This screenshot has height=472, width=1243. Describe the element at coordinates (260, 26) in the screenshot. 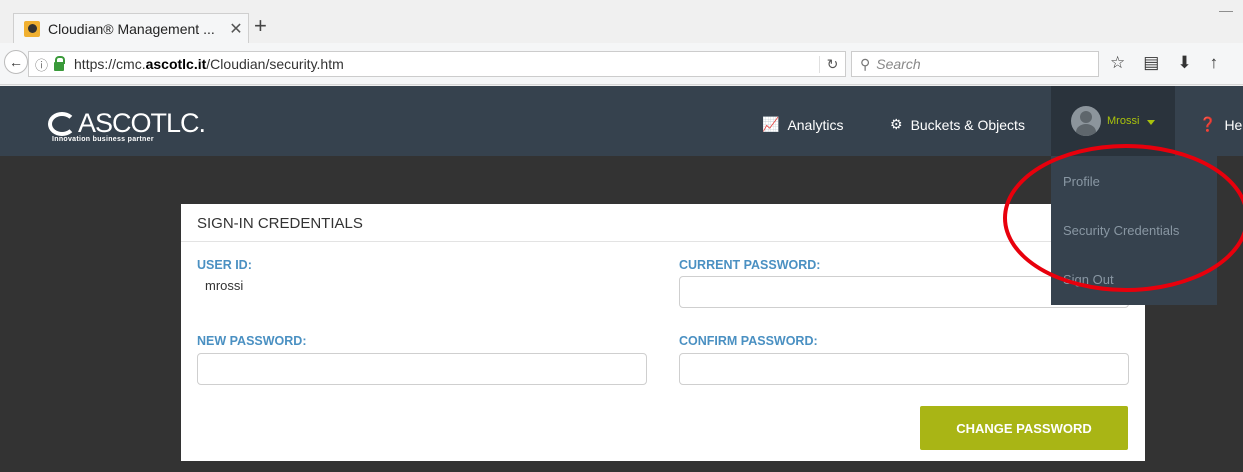

I see `new-tab-button: +` at that location.